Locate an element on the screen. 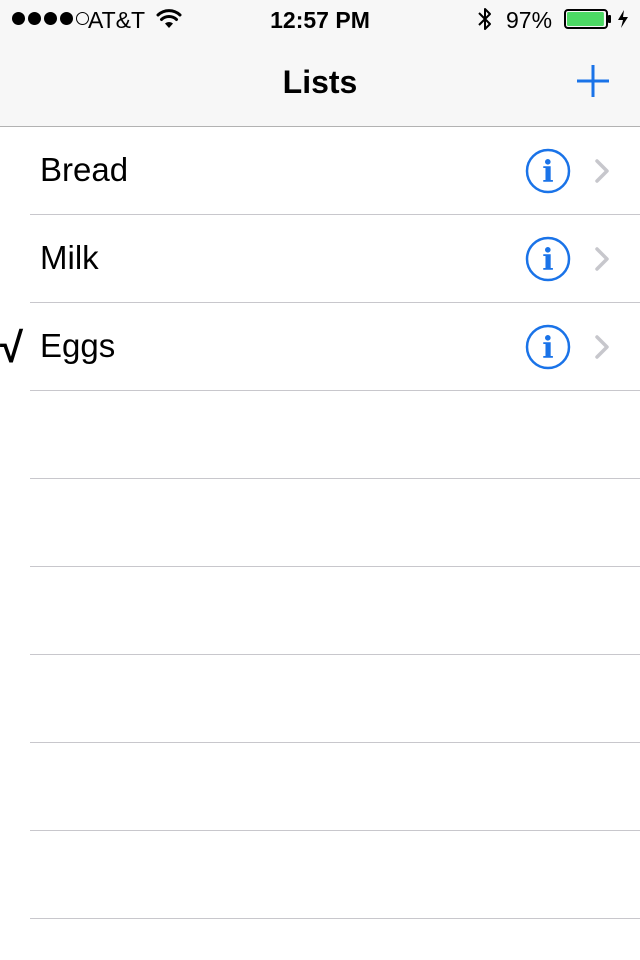 The image size is (640, 960). list-row: √ Eggs i is located at coordinates (320, 347).